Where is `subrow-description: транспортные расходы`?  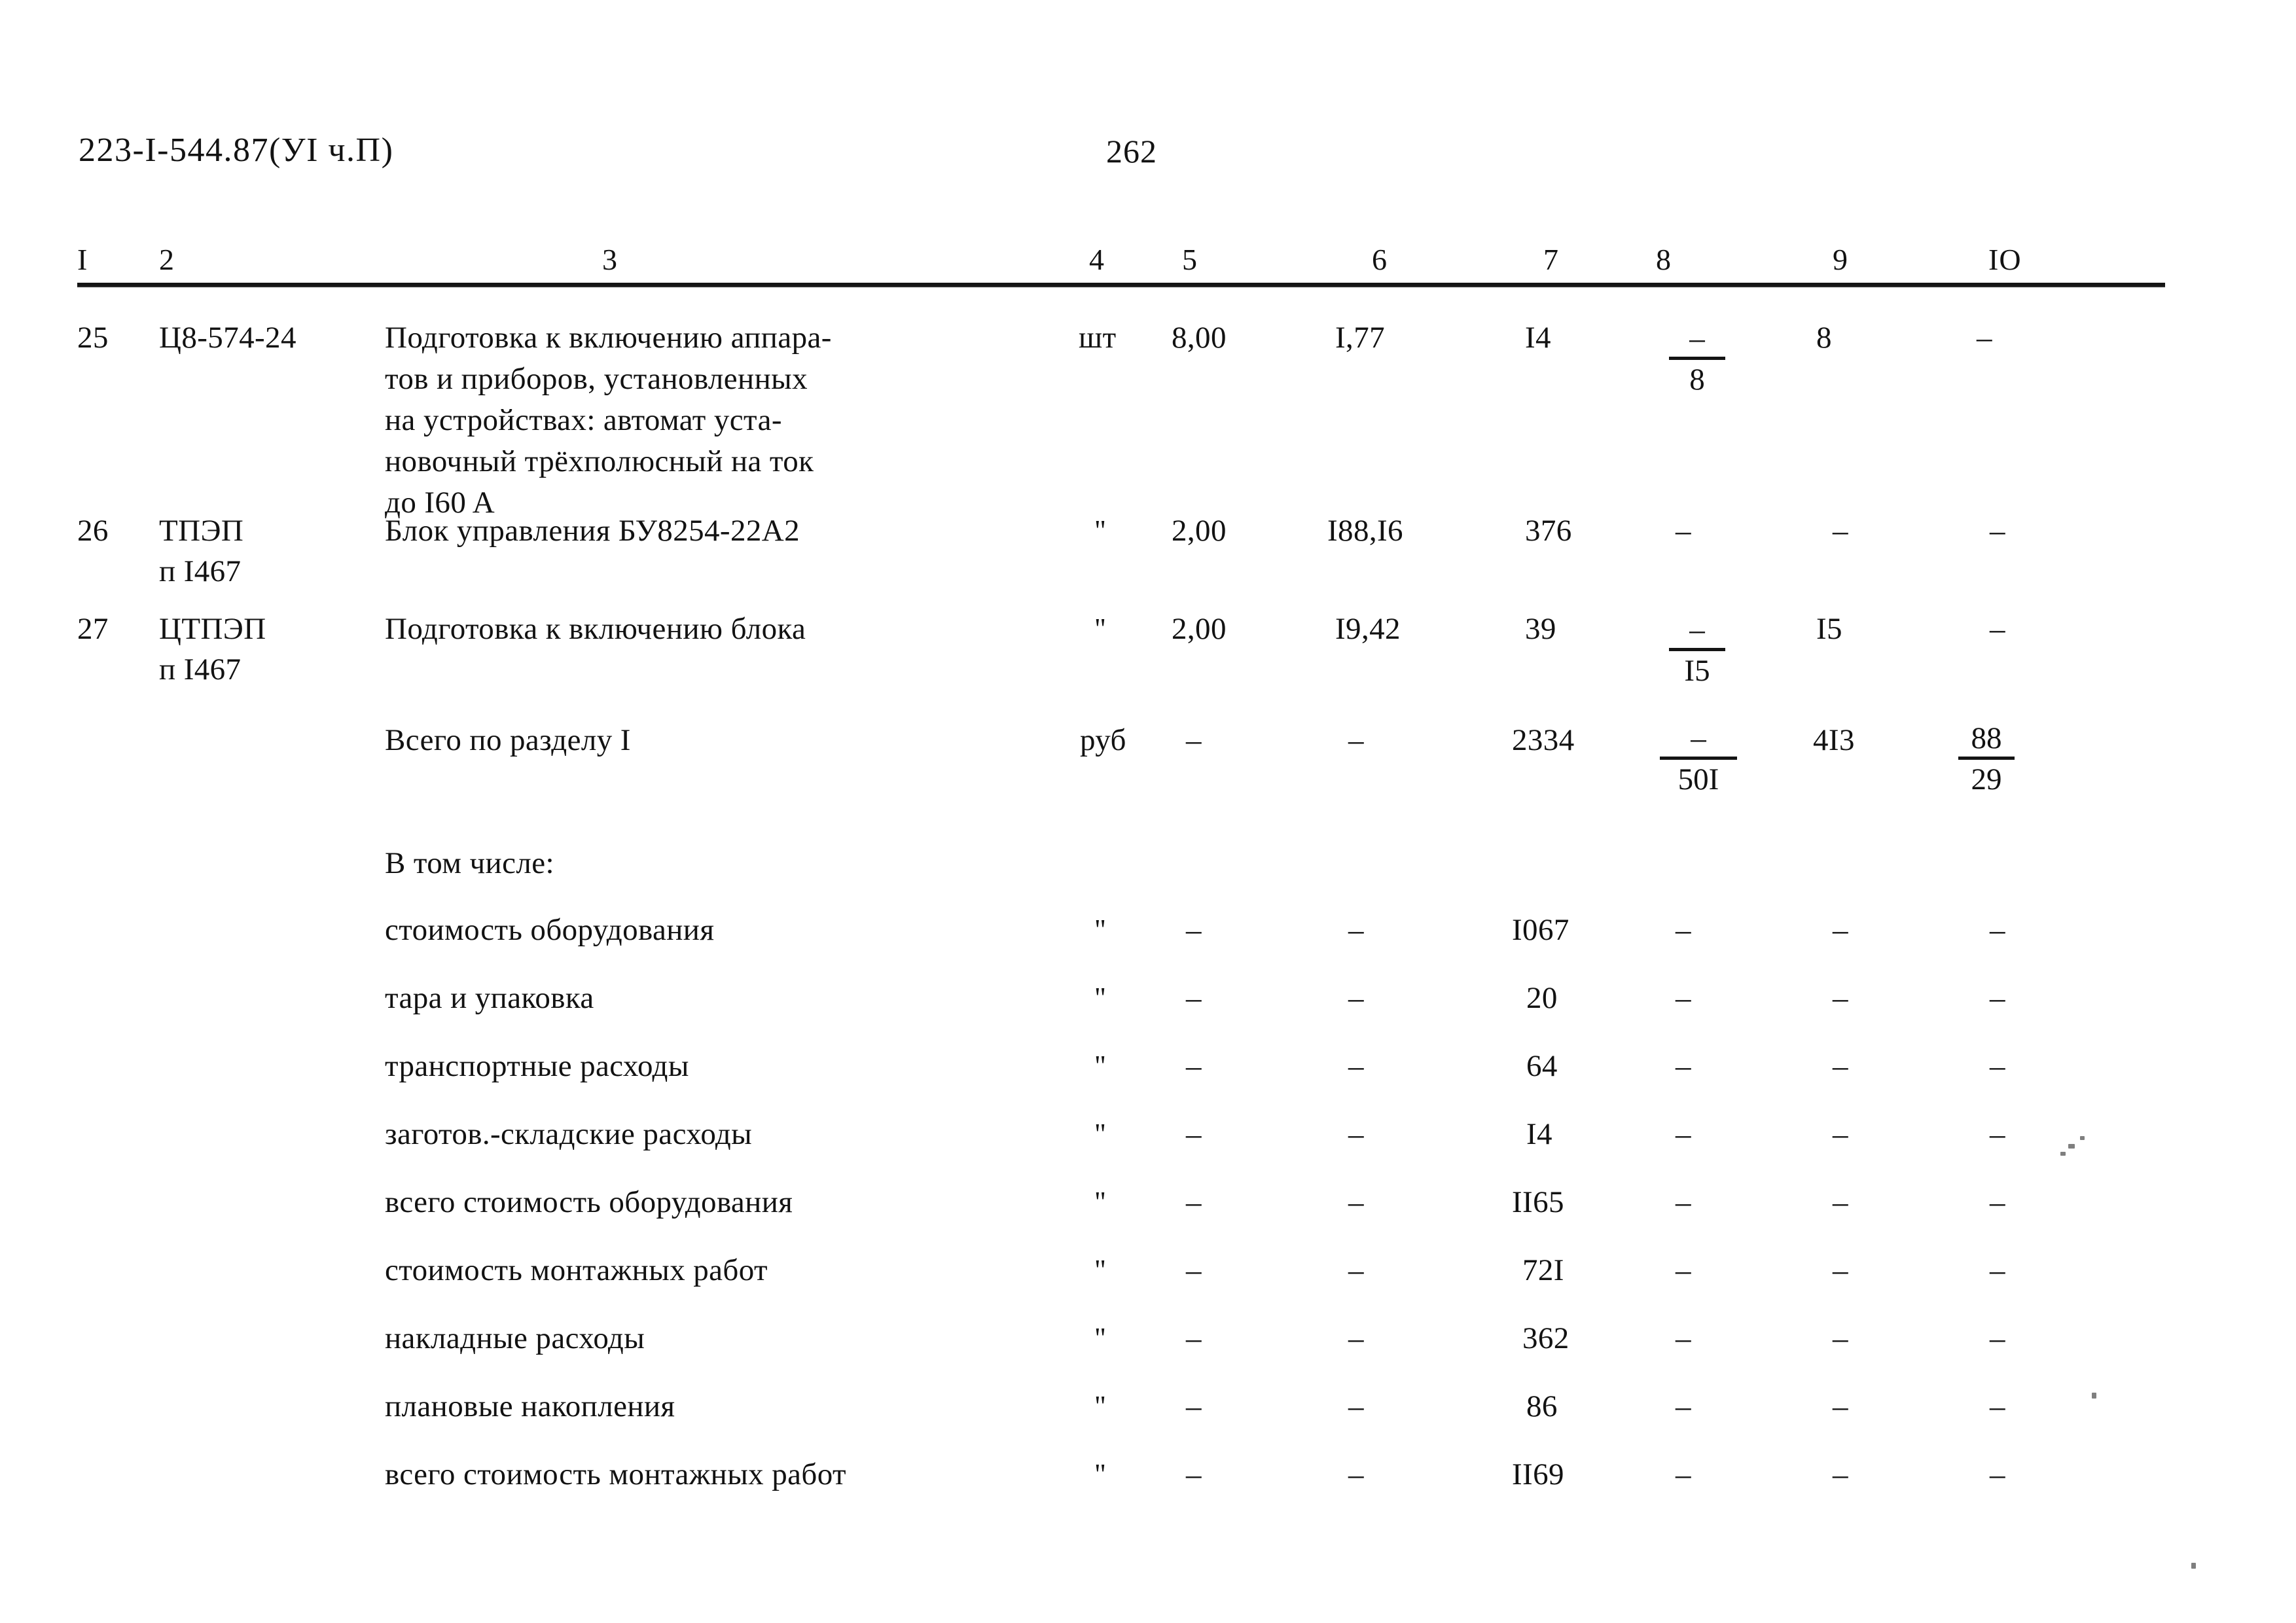
subrow-description: транспортные расходы is located at coordinates (537, 1066).